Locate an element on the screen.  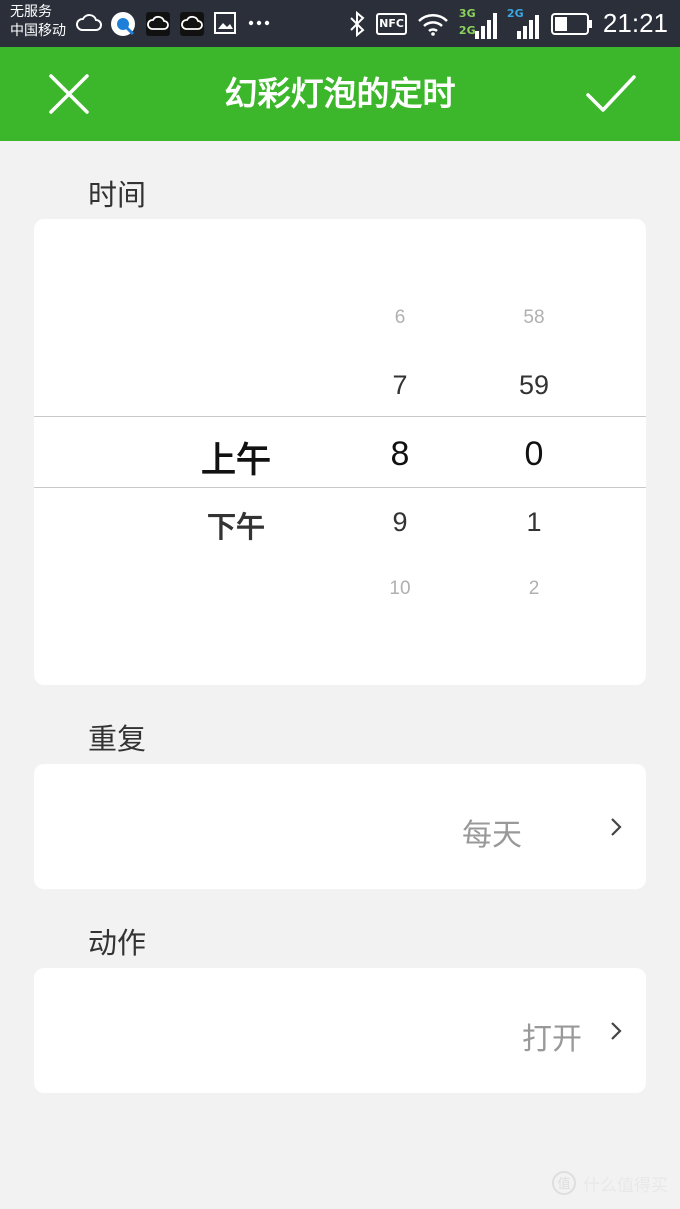
minute-option: 58 is located at coordinates (533, 318).